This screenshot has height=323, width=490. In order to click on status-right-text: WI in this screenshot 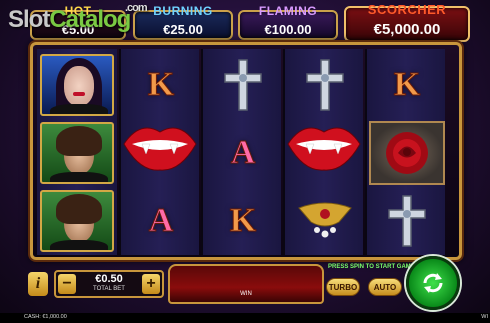, I will do `click(484, 317)`.